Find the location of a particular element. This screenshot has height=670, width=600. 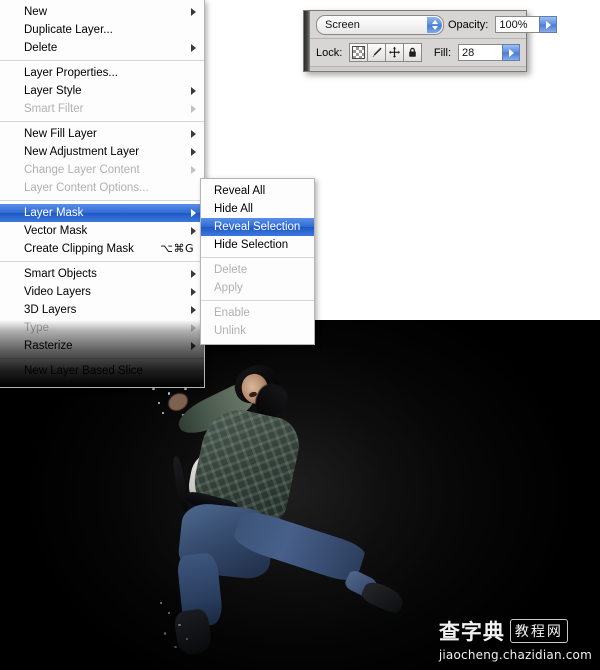

opacity-value: 100% is located at coordinates (517, 24).